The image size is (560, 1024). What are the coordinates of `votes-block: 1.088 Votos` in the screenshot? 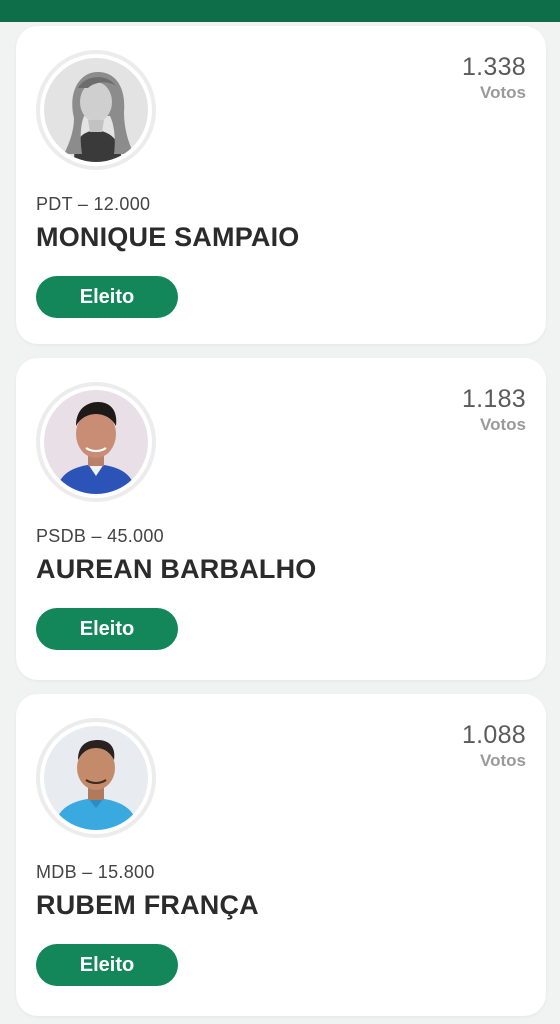 It's located at (494, 746).